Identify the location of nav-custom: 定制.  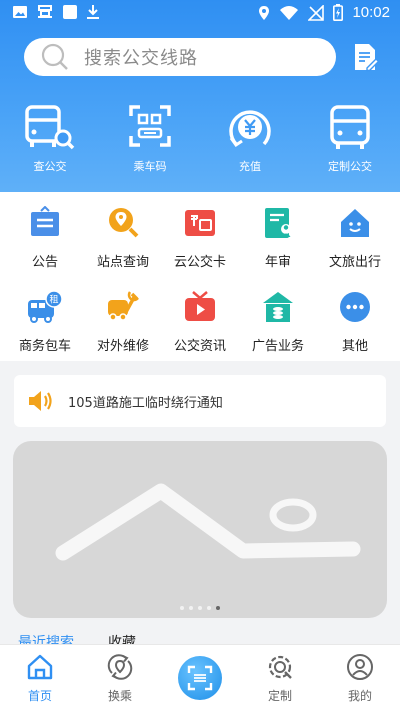
(280, 678).